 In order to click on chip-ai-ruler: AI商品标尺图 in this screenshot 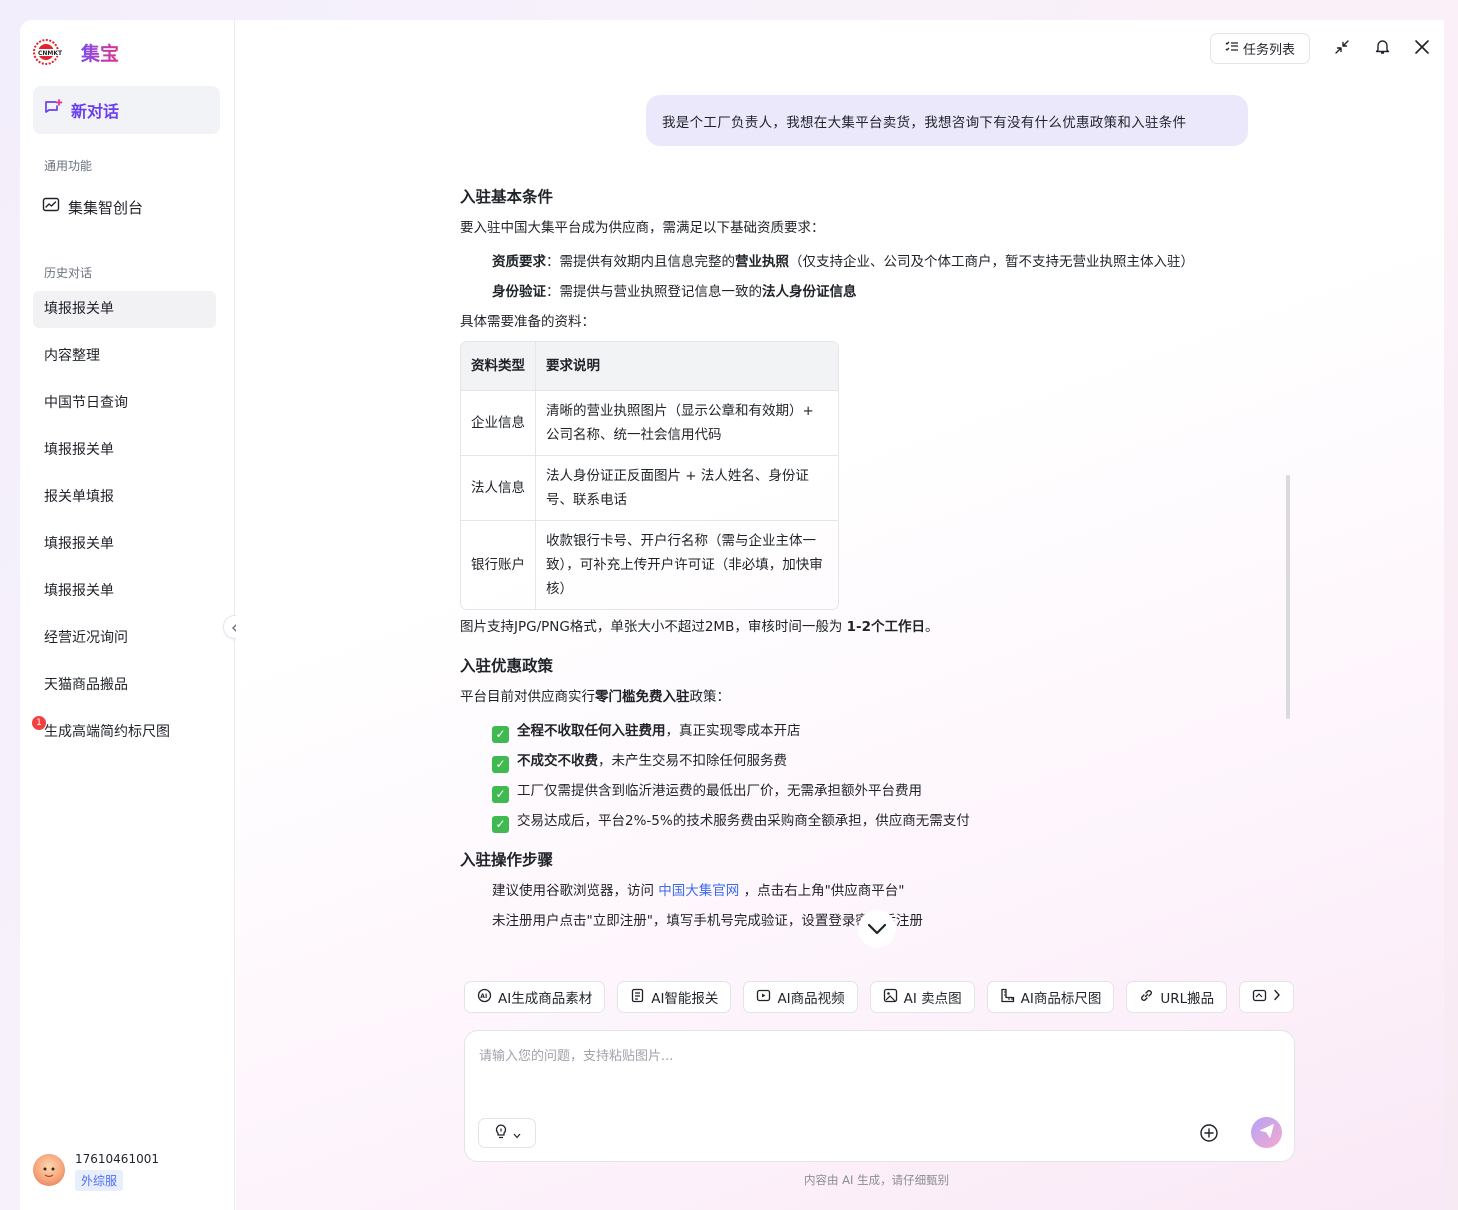, I will do `click(1050, 997)`.